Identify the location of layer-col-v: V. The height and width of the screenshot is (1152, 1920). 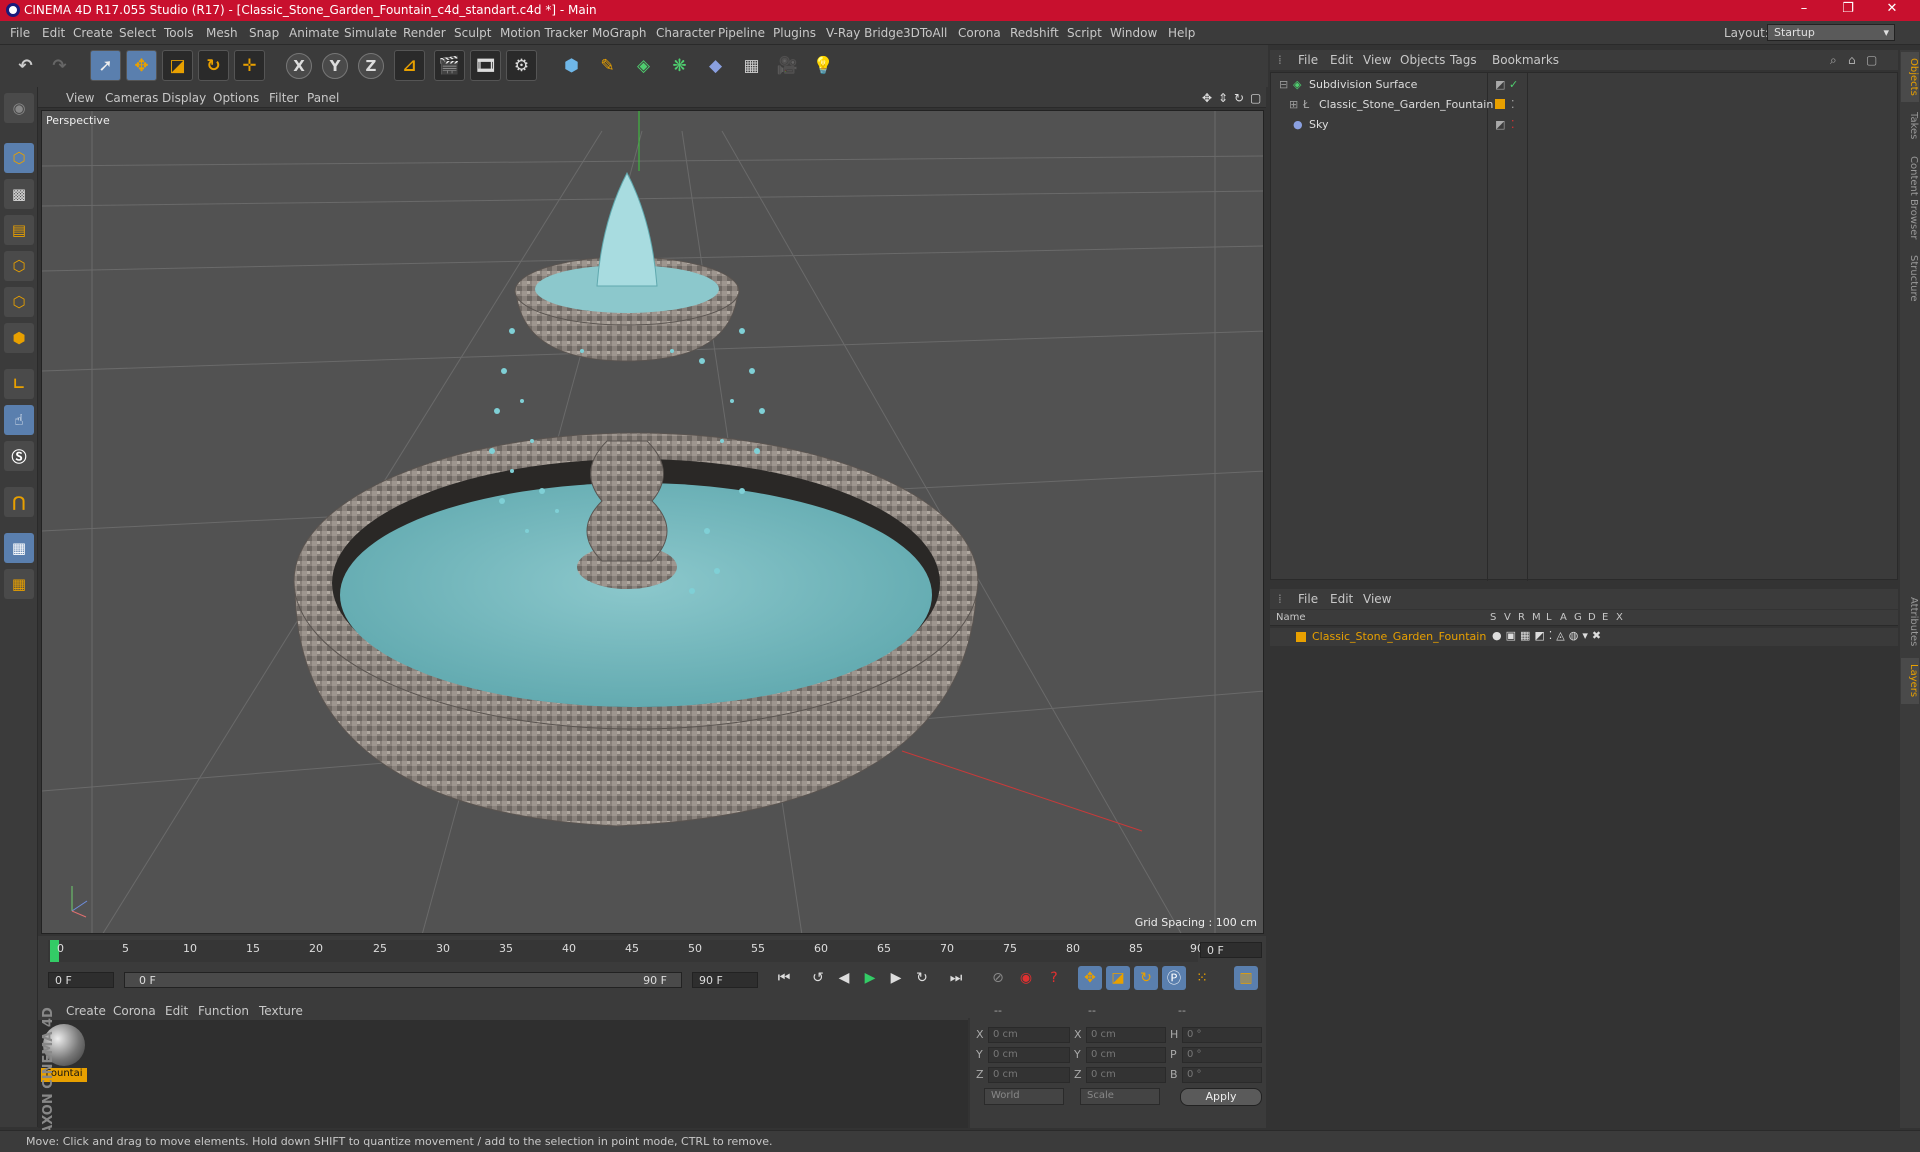
(1507, 617).